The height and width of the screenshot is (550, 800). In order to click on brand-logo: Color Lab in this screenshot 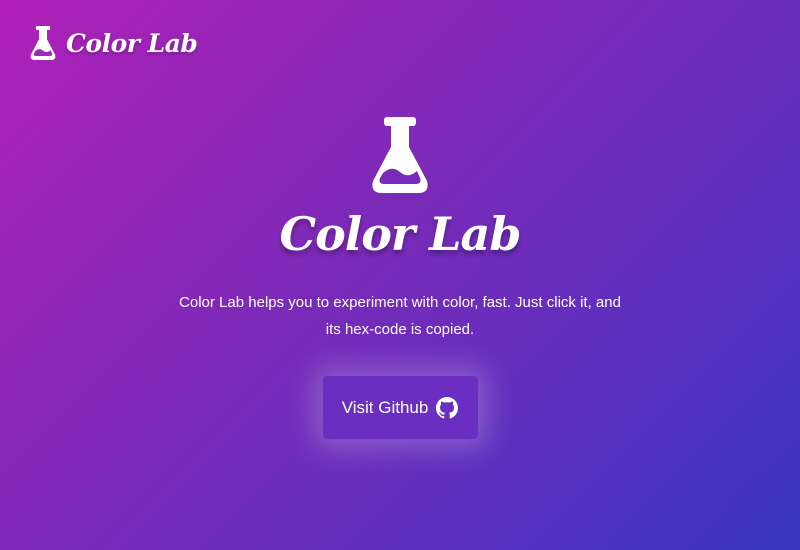, I will do `click(113, 43)`.